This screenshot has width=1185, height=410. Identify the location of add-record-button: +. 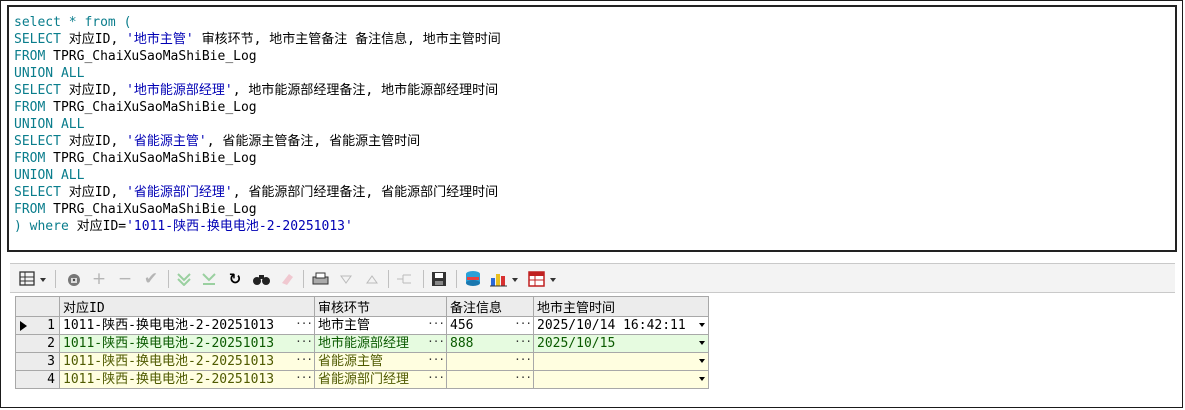
(99, 279).